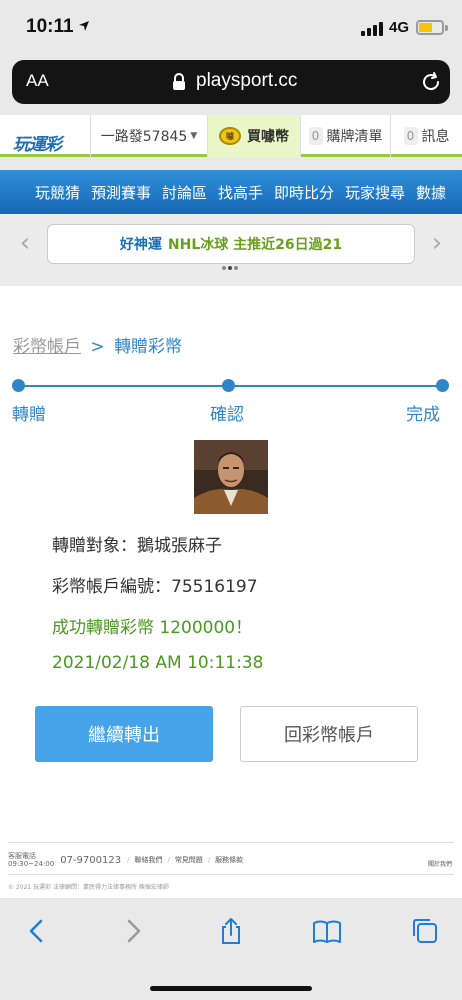 The height and width of the screenshot is (1000, 462). Describe the element at coordinates (304, 192) in the screenshot. I see `nav-item-live-score: 即時比分` at that location.